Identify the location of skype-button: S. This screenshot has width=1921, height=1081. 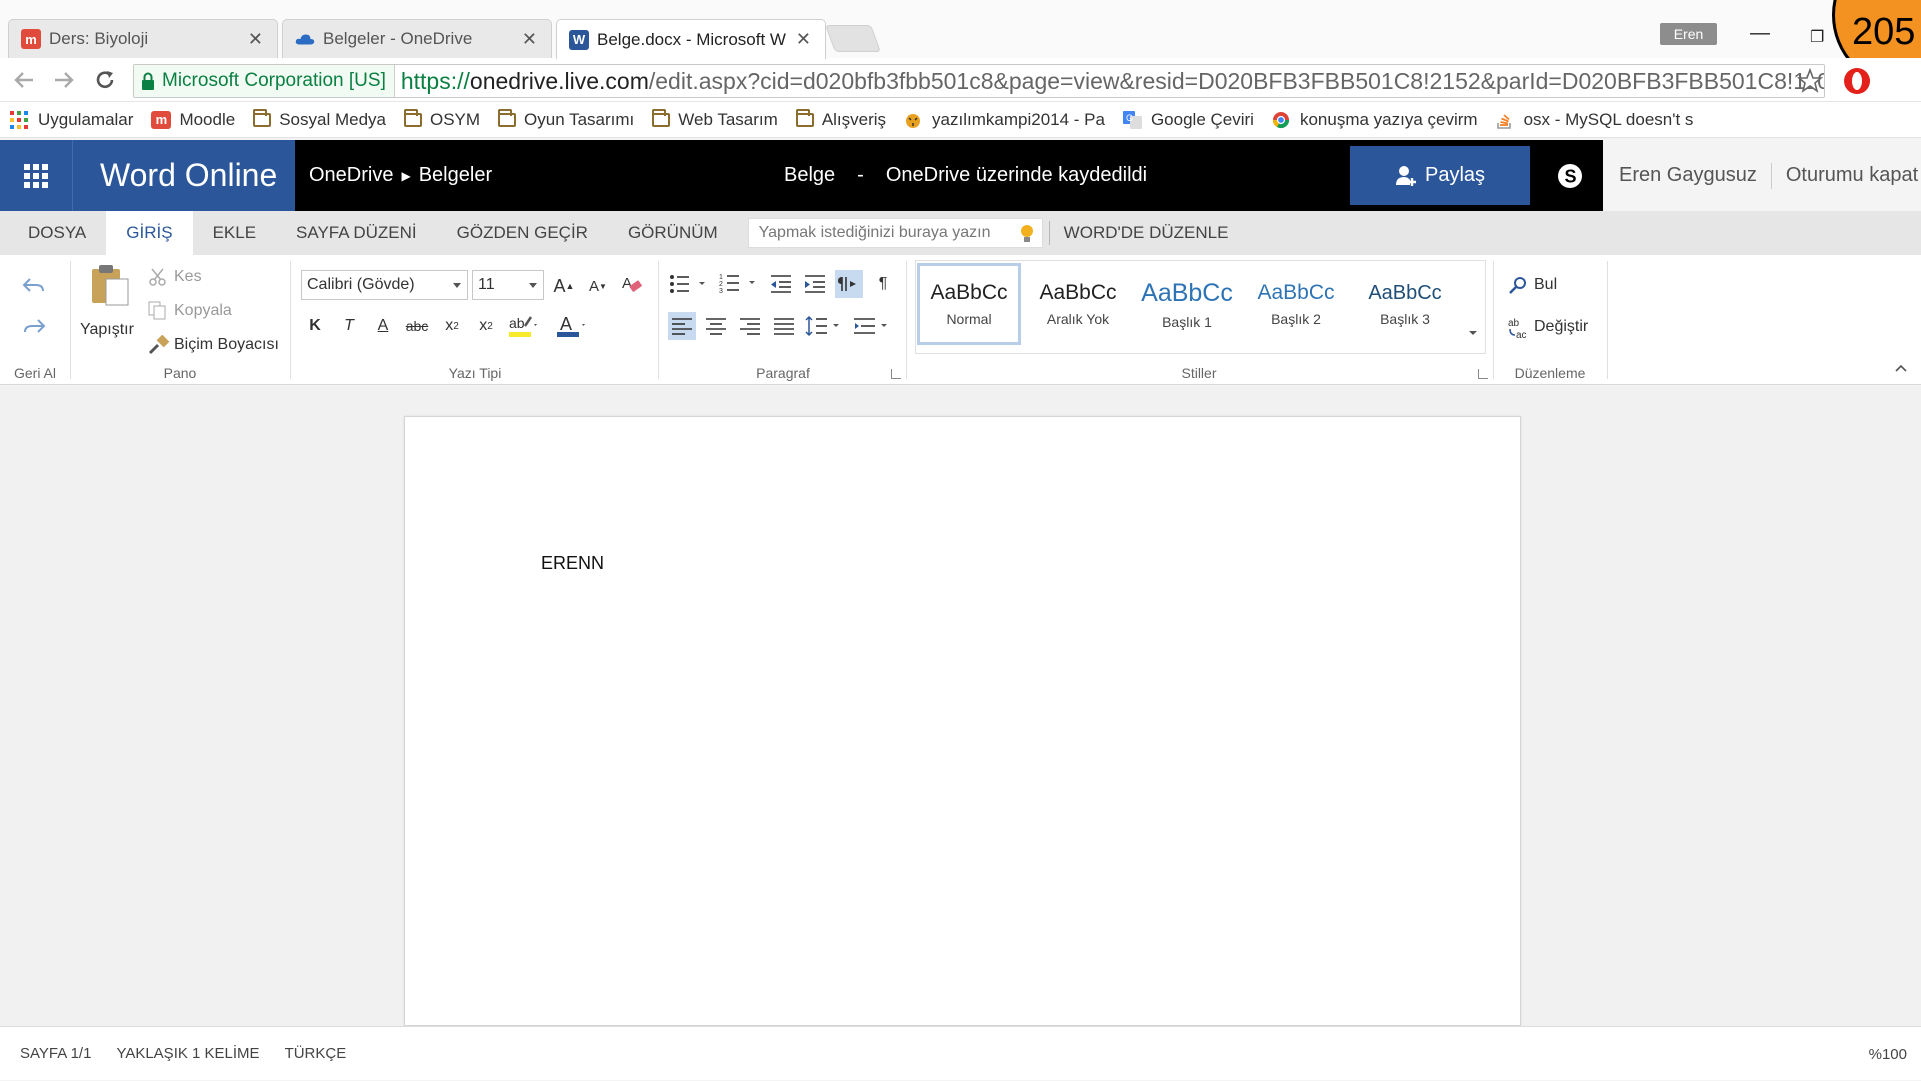
(1569, 175).